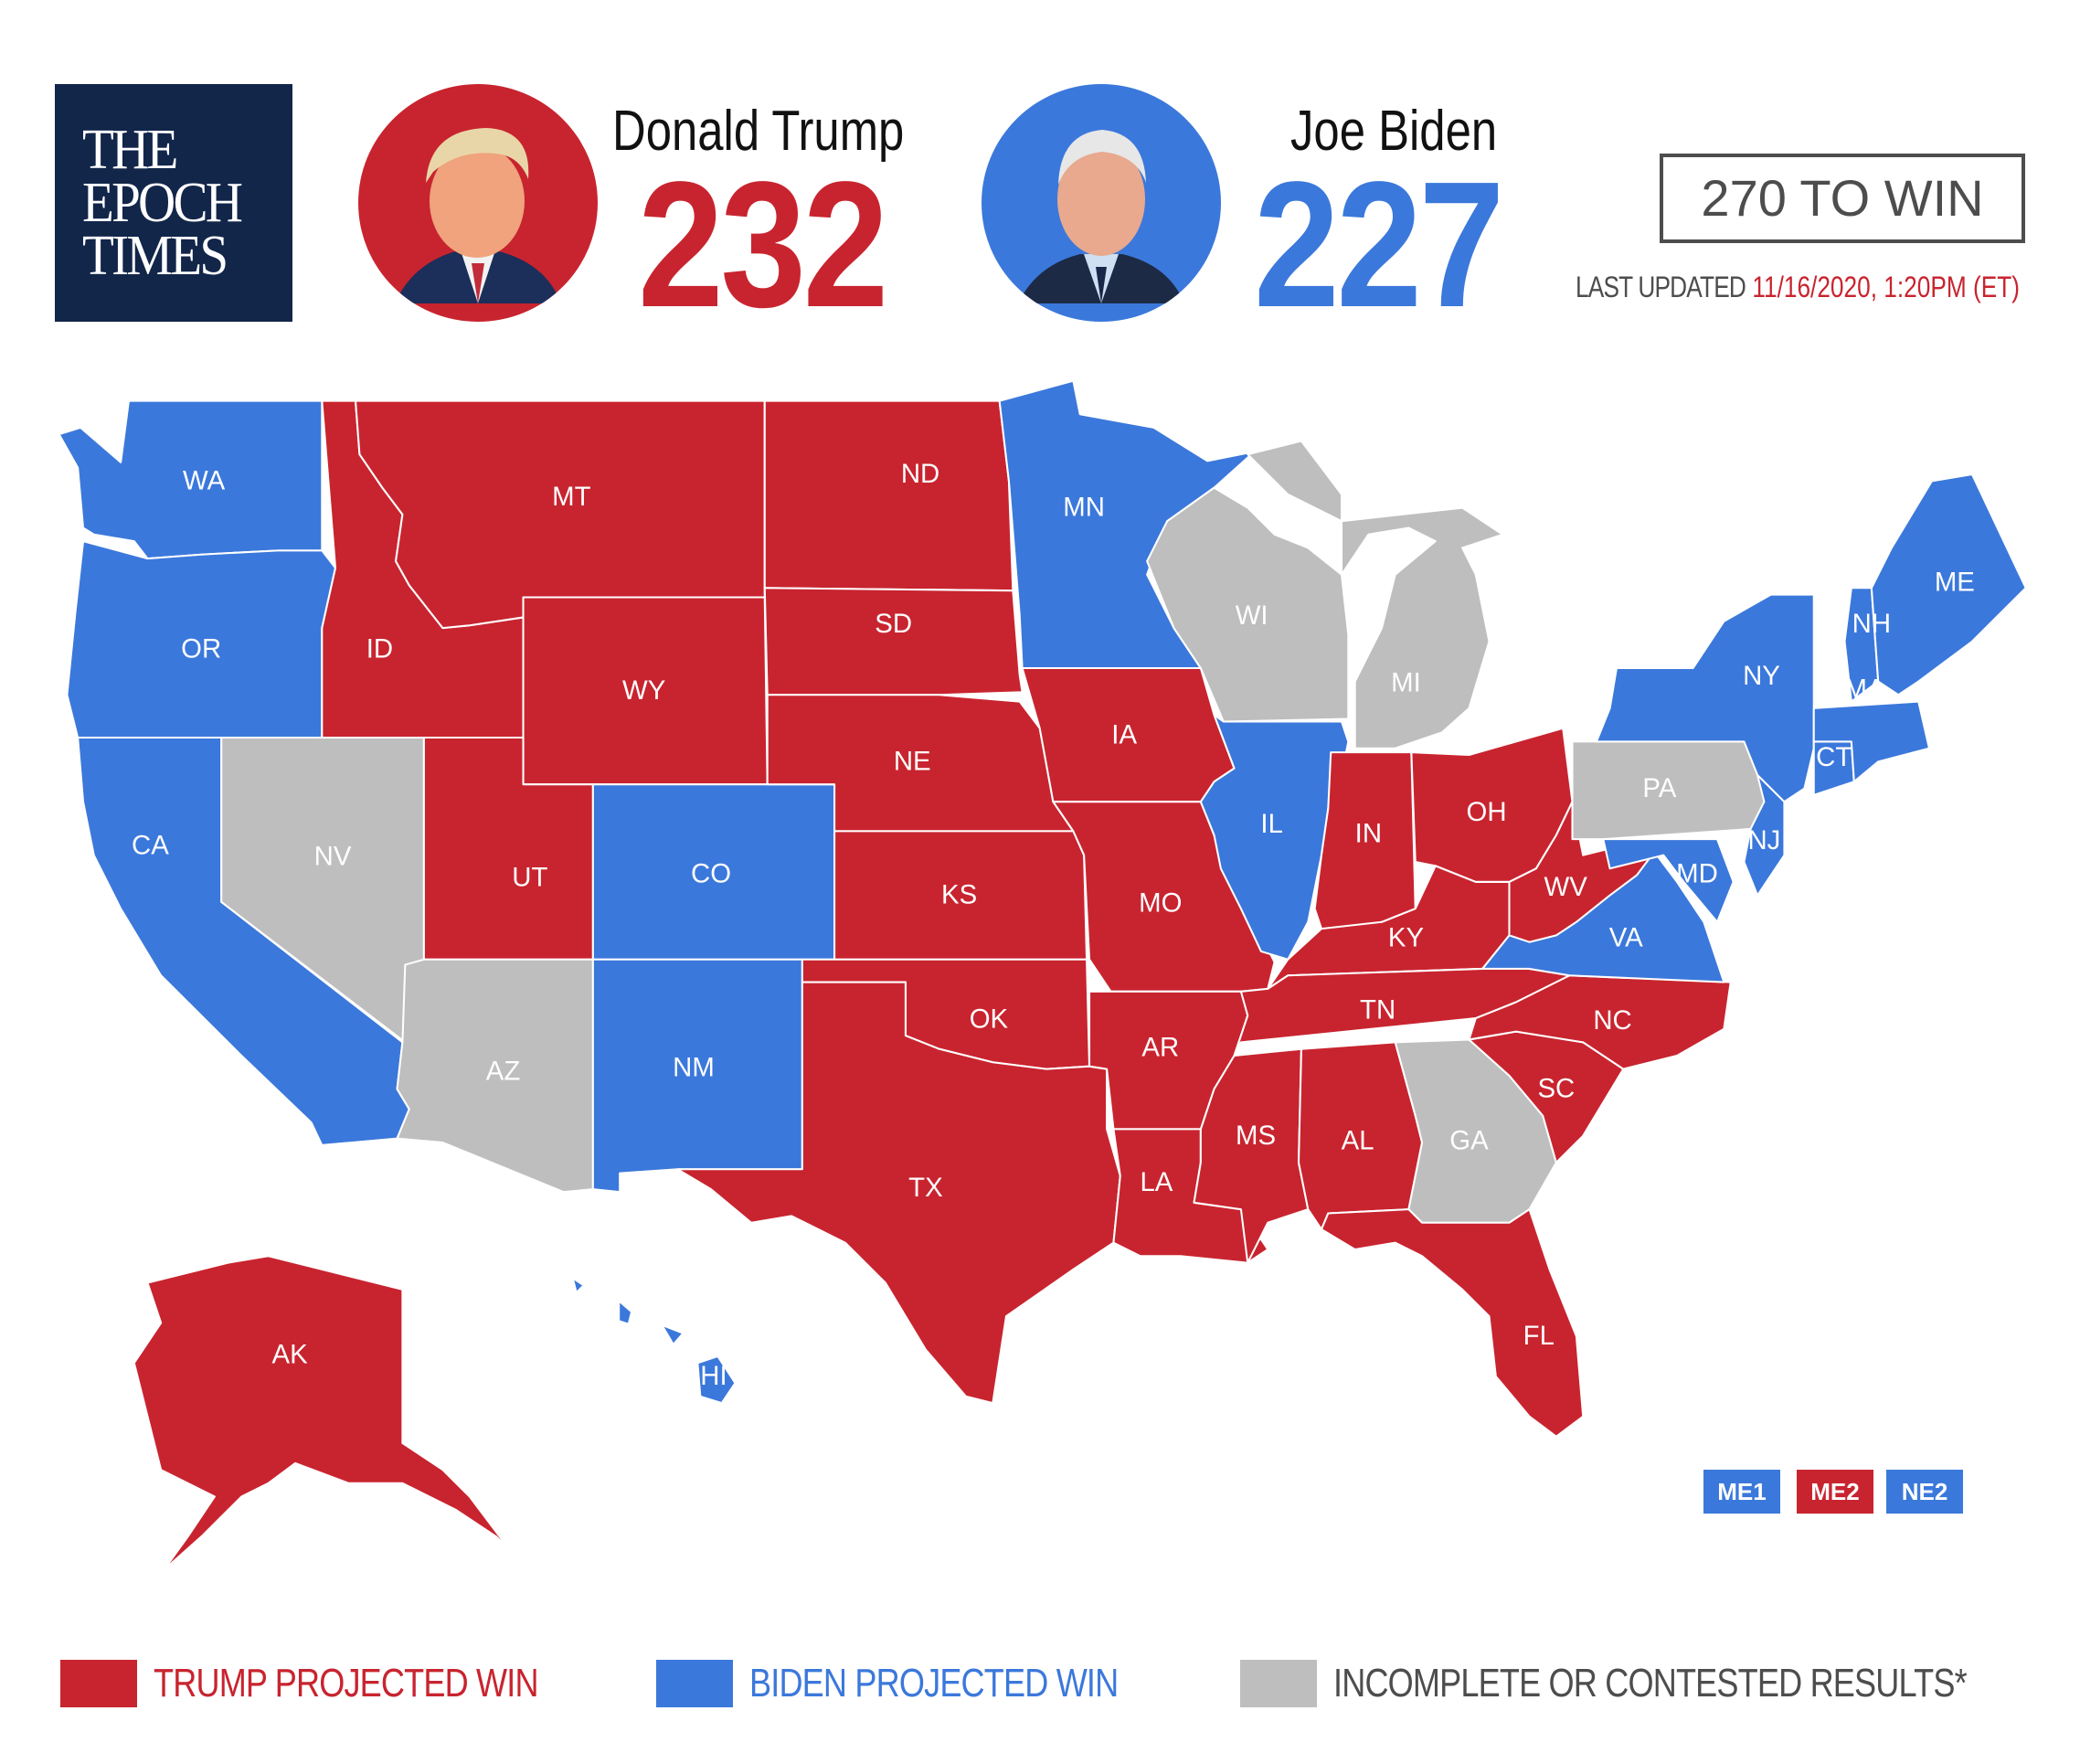  What do you see at coordinates (1124, 734) in the screenshot?
I see `state-label-ia: IA` at bounding box center [1124, 734].